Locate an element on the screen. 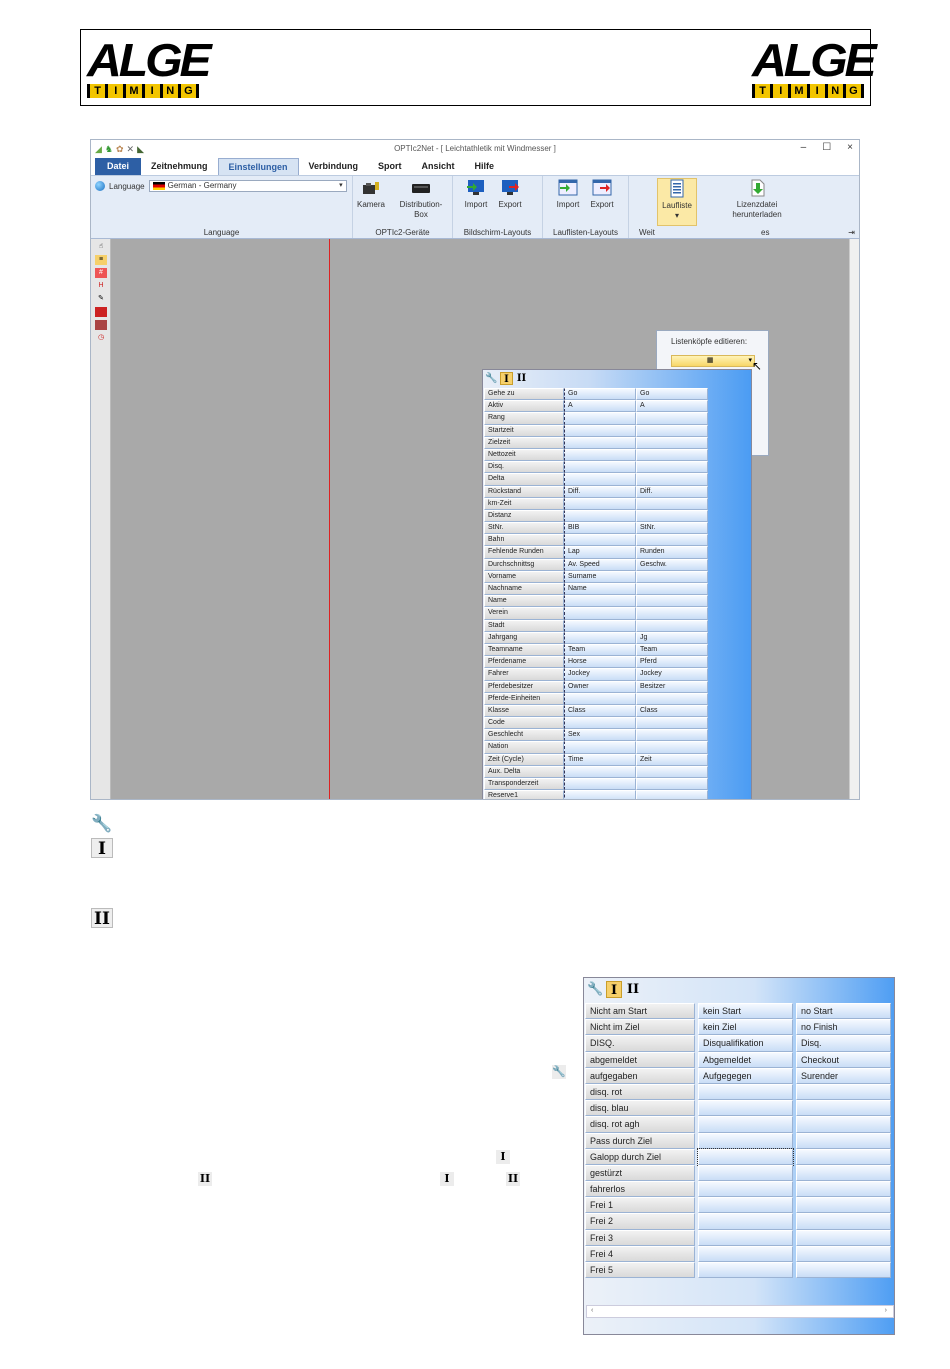 Image resolution: width=950 pixels, height=1369 pixels. chevron-right-icon: › is located at coordinates (886, 1310).